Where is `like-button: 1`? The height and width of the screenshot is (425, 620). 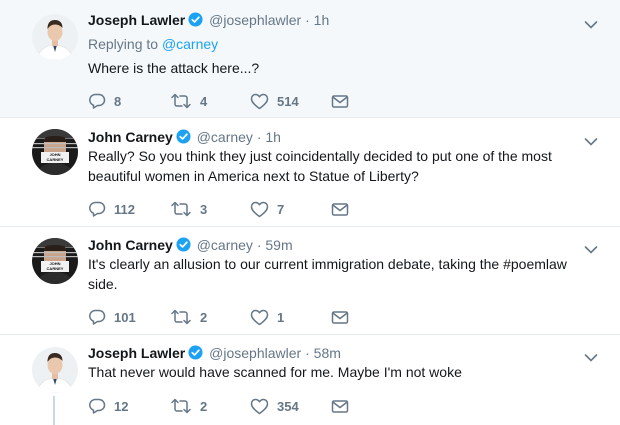
like-button: 1 is located at coordinates (267, 317).